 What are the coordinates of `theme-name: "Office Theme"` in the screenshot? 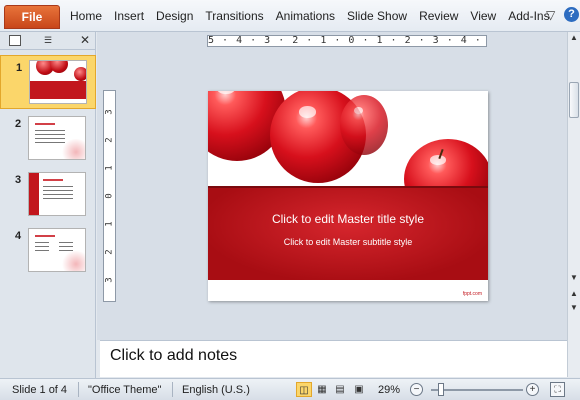 It's located at (124, 390).